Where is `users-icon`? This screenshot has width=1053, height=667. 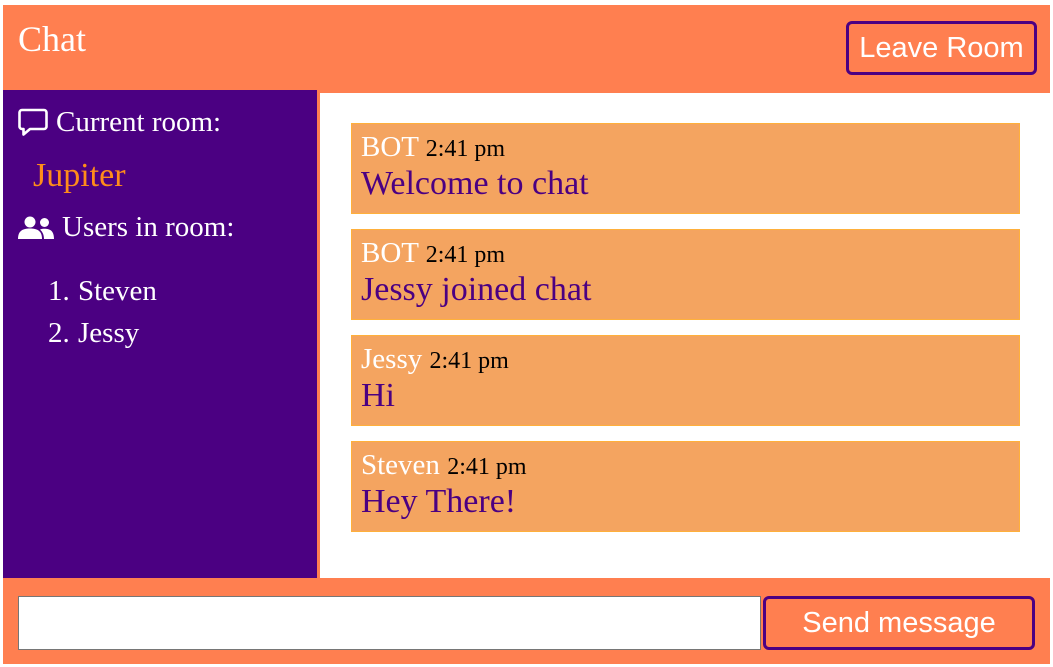
users-icon is located at coordinates (36, 228).